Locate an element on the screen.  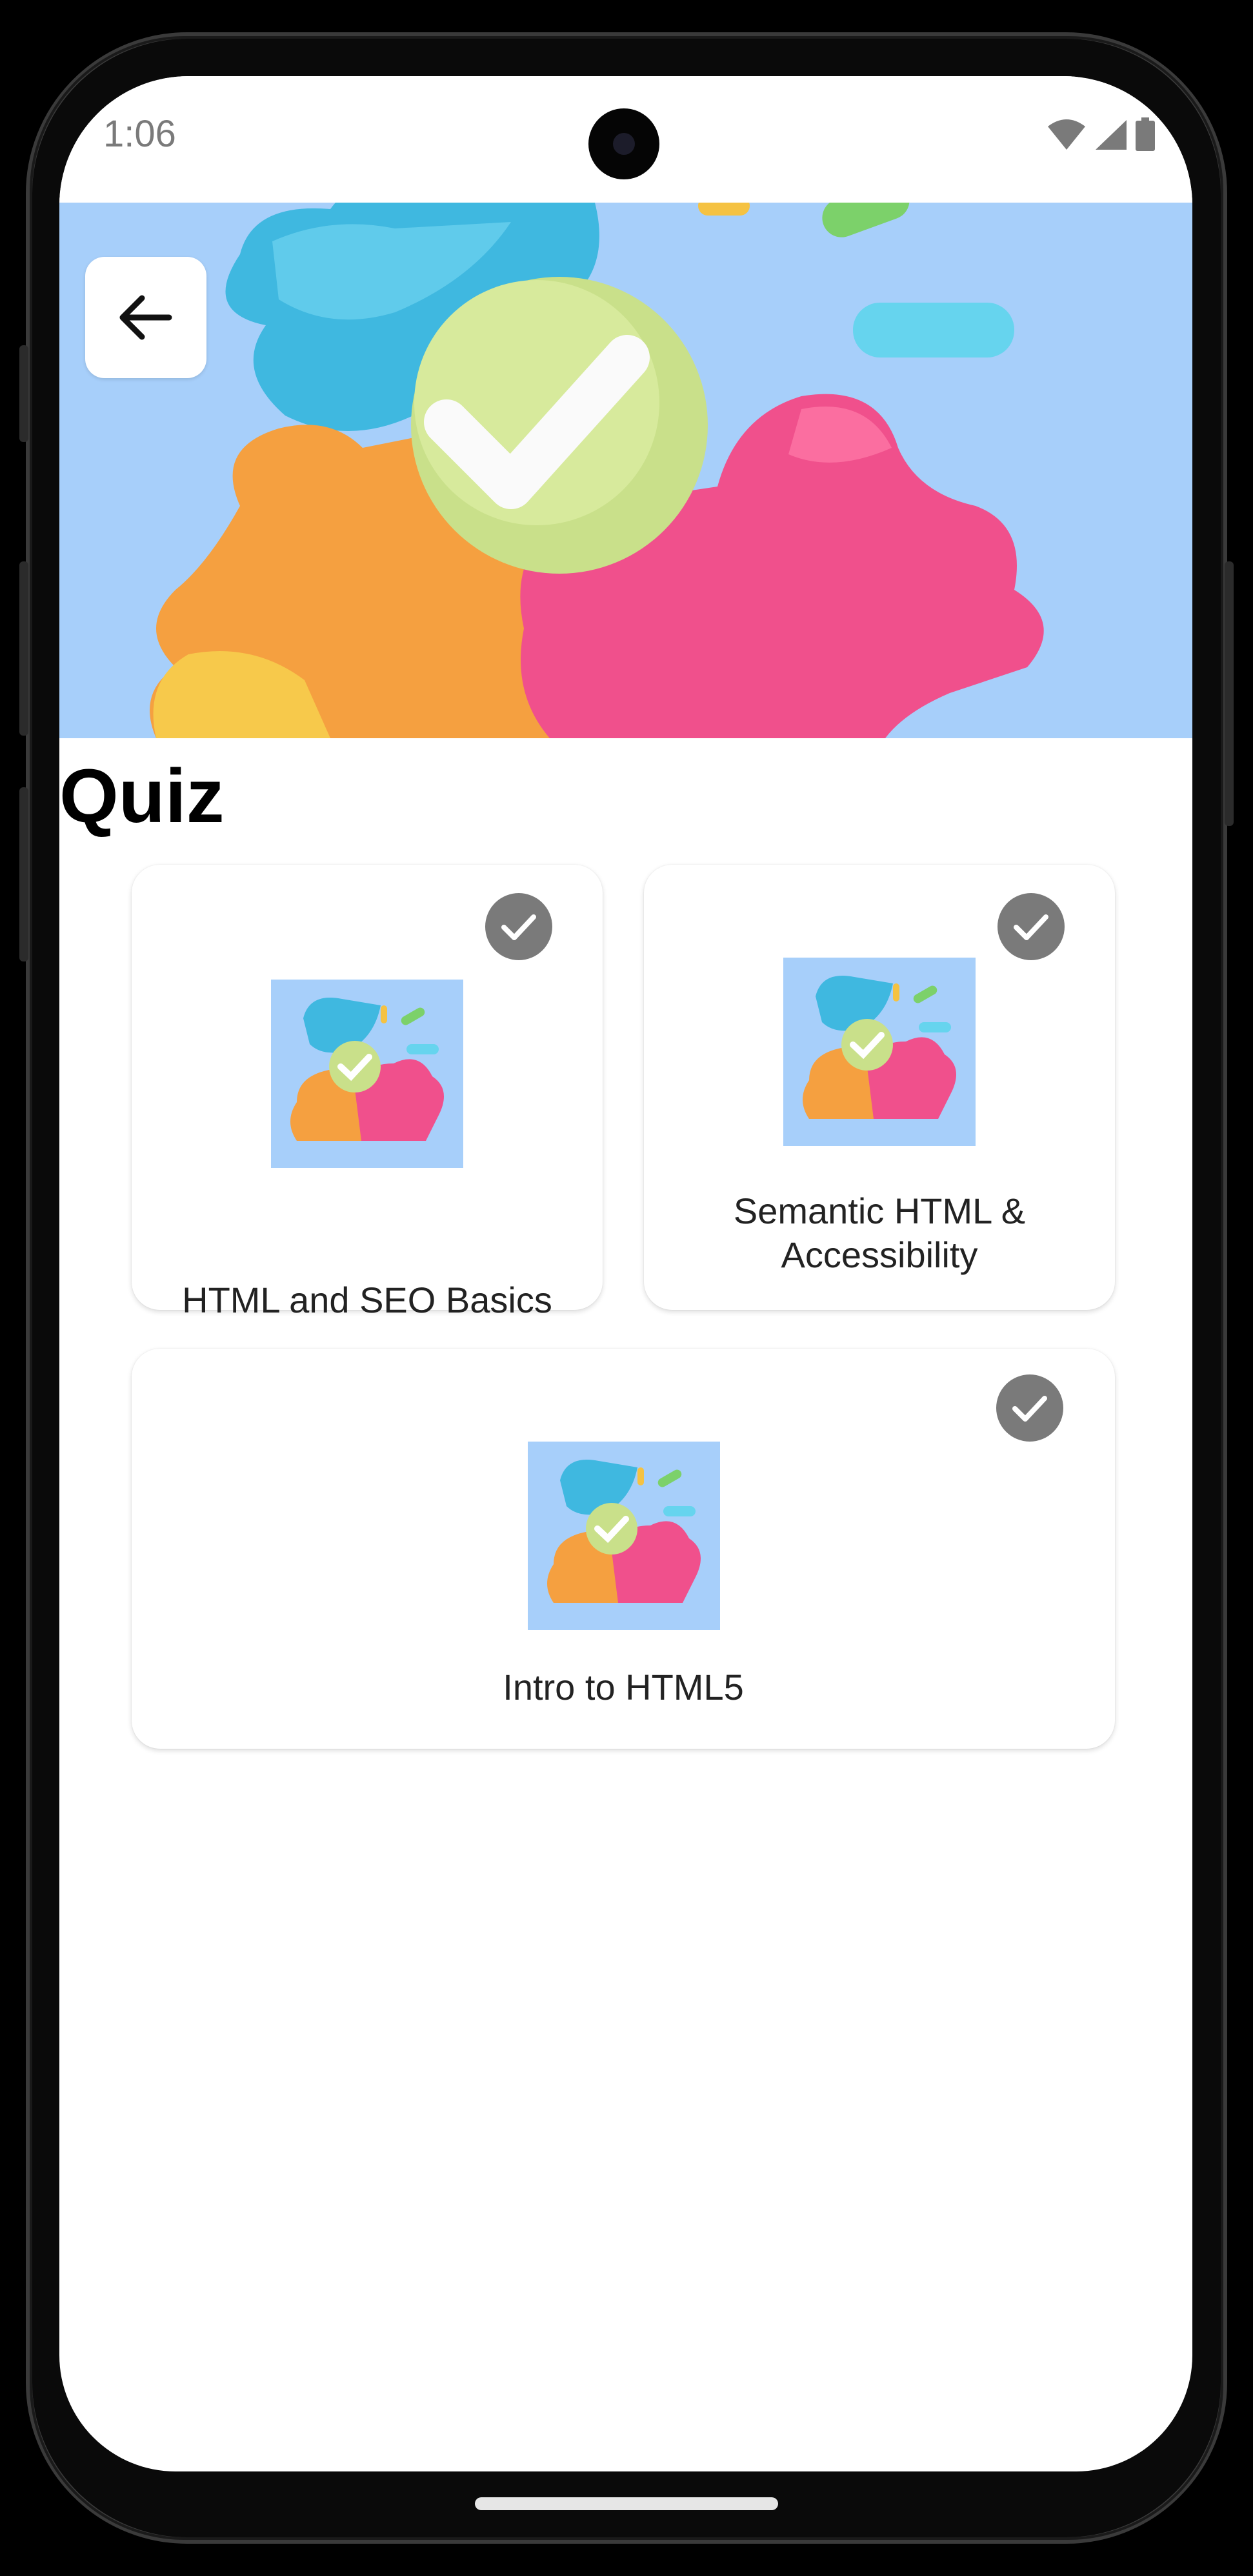
status-time: 1:06 is located at coordinates (139, 134).